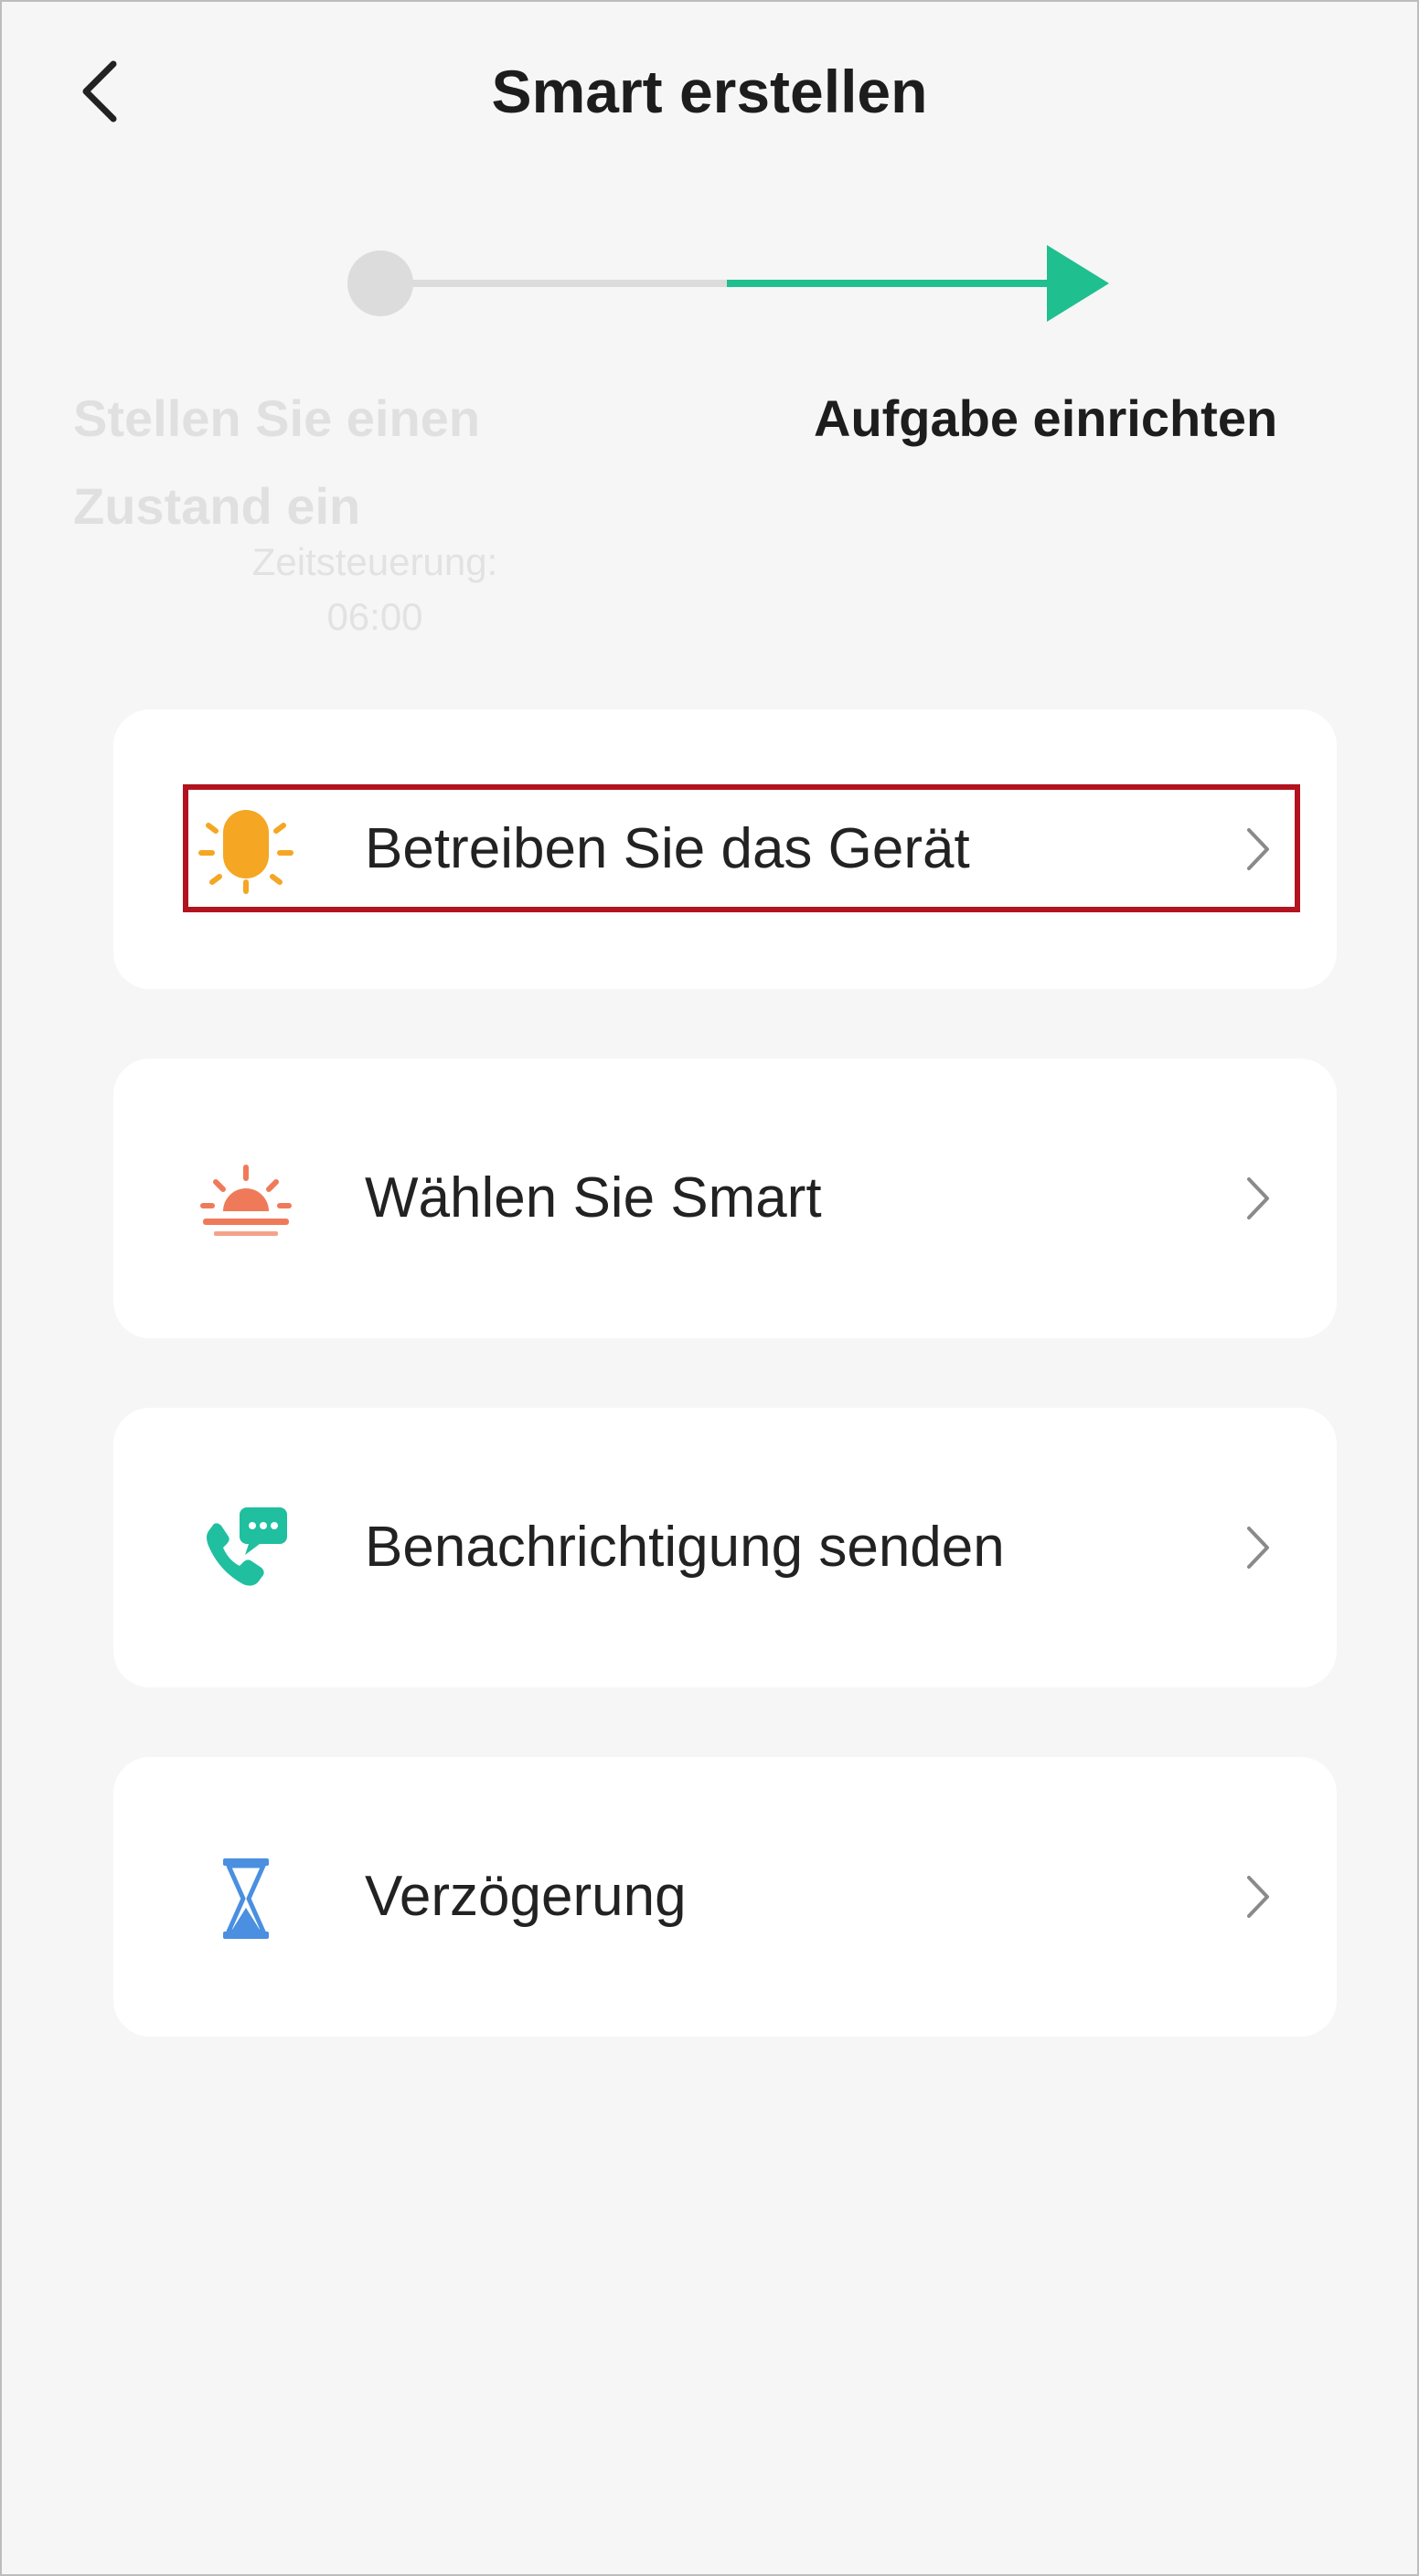  What do you see at coordinates (667, 848) in the screenshot?
I see `action-label: Betreiben Sie das Gerät` at bounding box center [667, 848].